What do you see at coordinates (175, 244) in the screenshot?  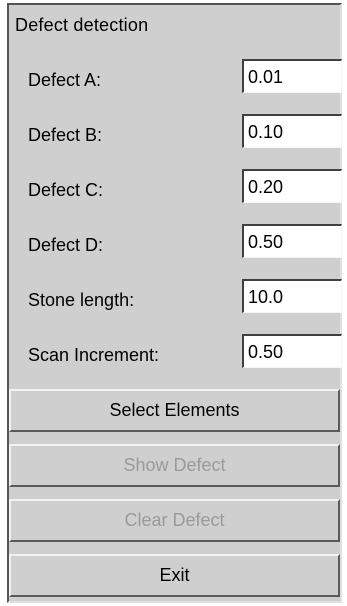 I see `field-row-defect-d: Defect D:` at bounding box center [175, 244].